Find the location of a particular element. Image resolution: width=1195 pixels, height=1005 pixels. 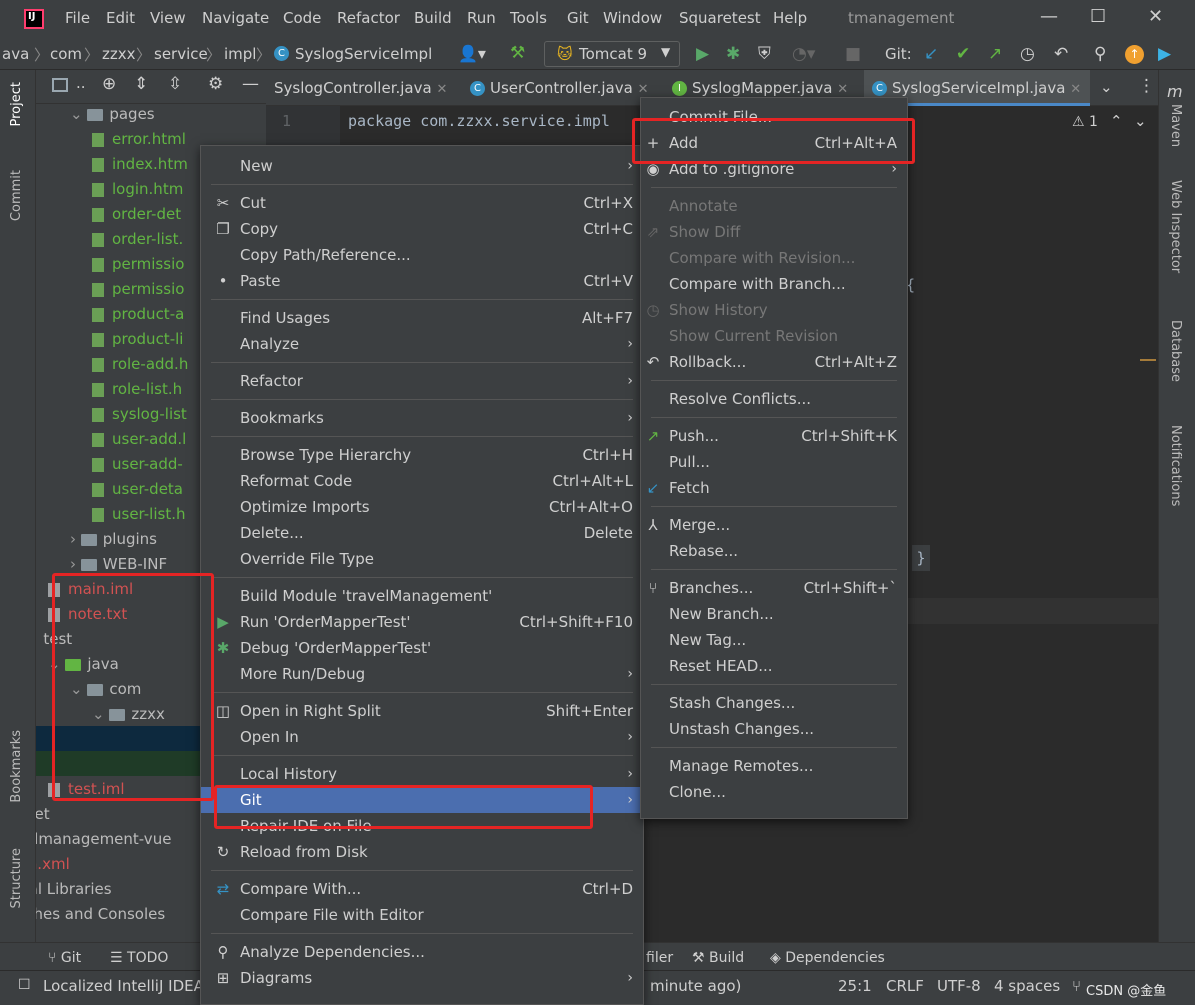

more-icon: ⋮ is located at coordinates (1146, 86).